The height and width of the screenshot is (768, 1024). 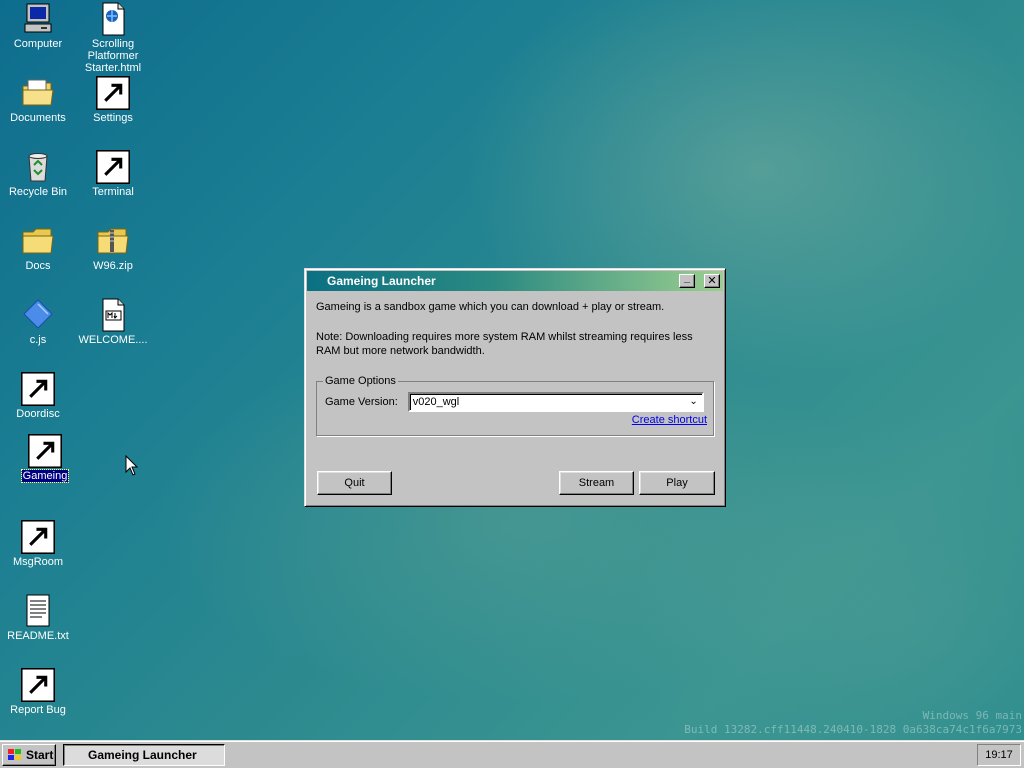 What do you see at coordinates (113, 192) in the screenshot?
I see `icon-label: Terminal` at bounding box center [113, 192].